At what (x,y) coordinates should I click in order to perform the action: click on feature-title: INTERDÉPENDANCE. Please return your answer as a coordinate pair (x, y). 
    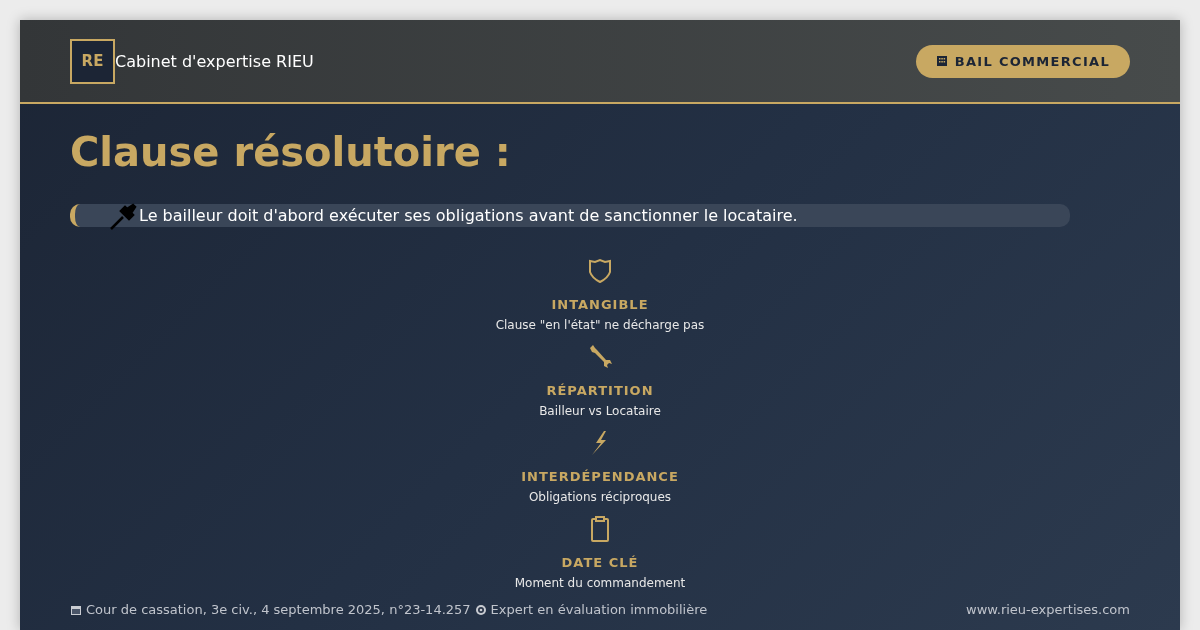
    Looking at the image, I should click on (600, 477).